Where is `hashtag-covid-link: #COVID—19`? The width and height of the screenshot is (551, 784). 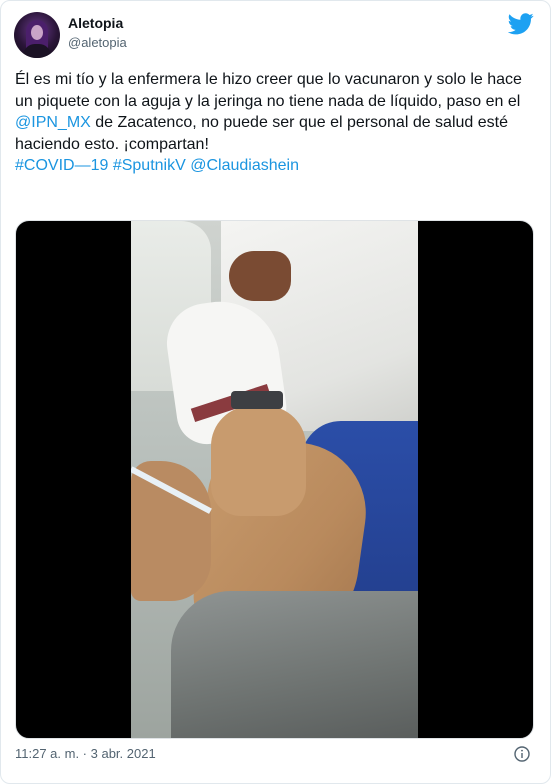
hashtag-covid-link: #COVID—19 is located at coordinates (61, 165).